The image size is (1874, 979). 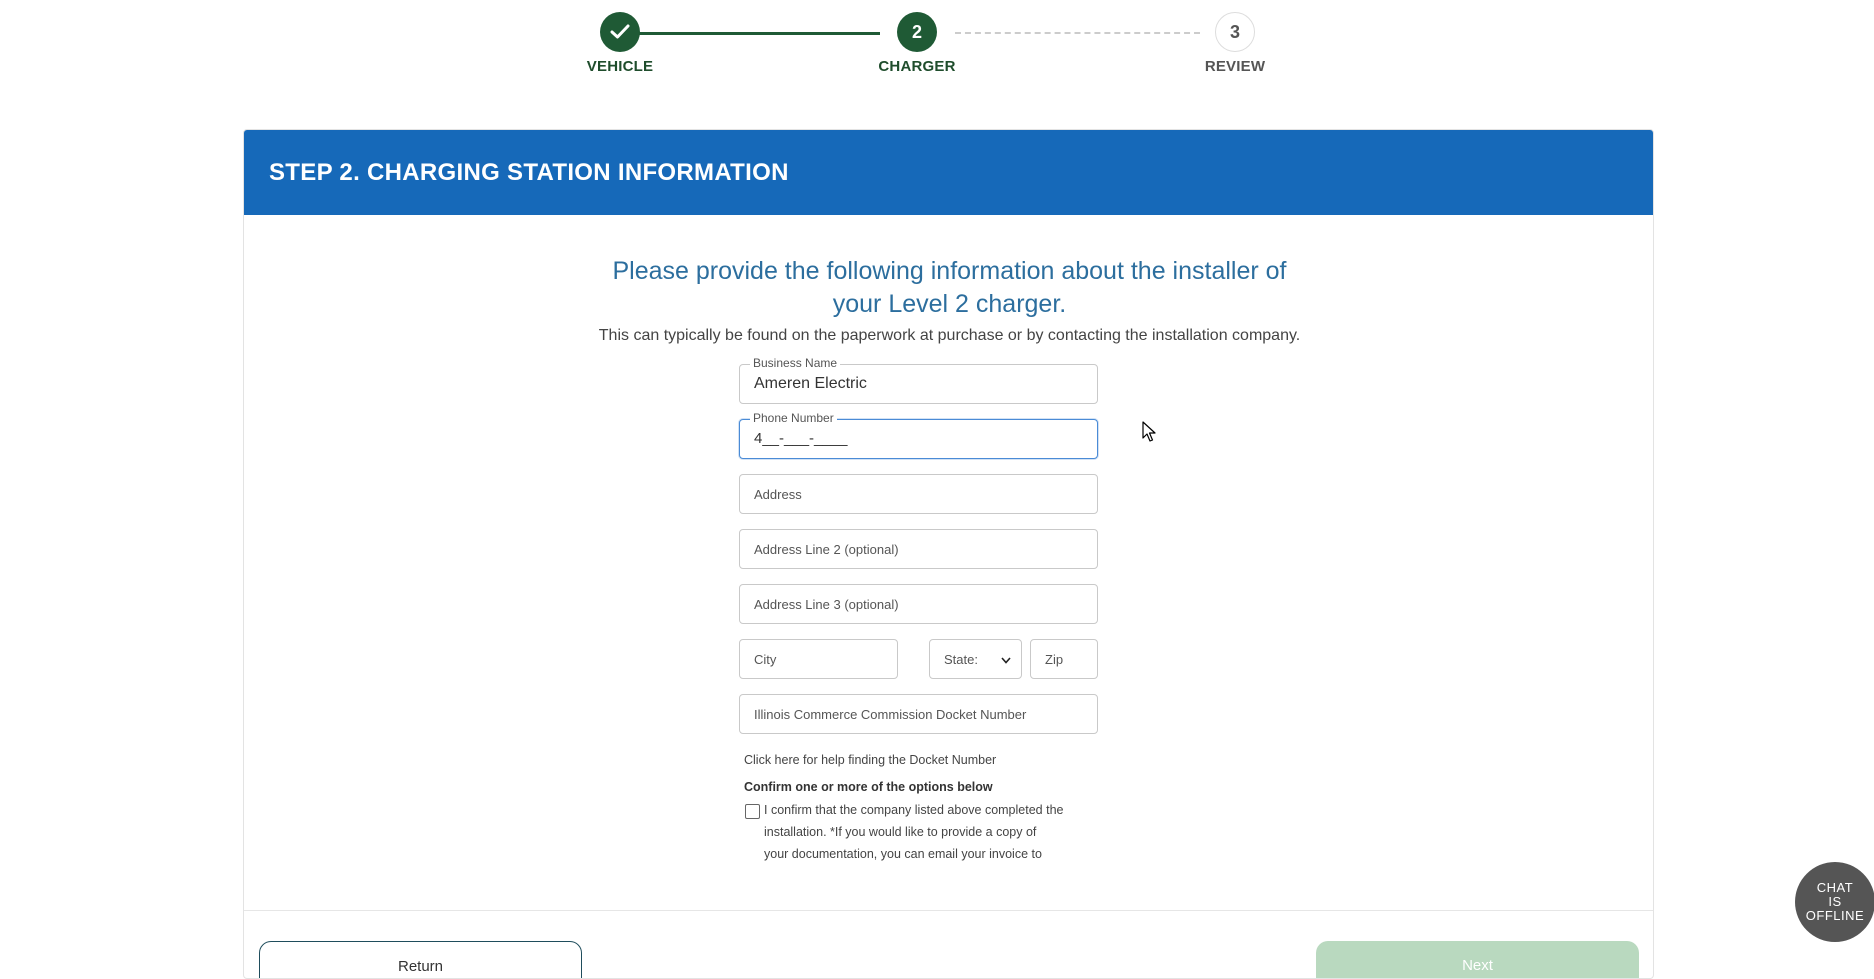 I want to click on check-icon, so click(x=620, y=32).